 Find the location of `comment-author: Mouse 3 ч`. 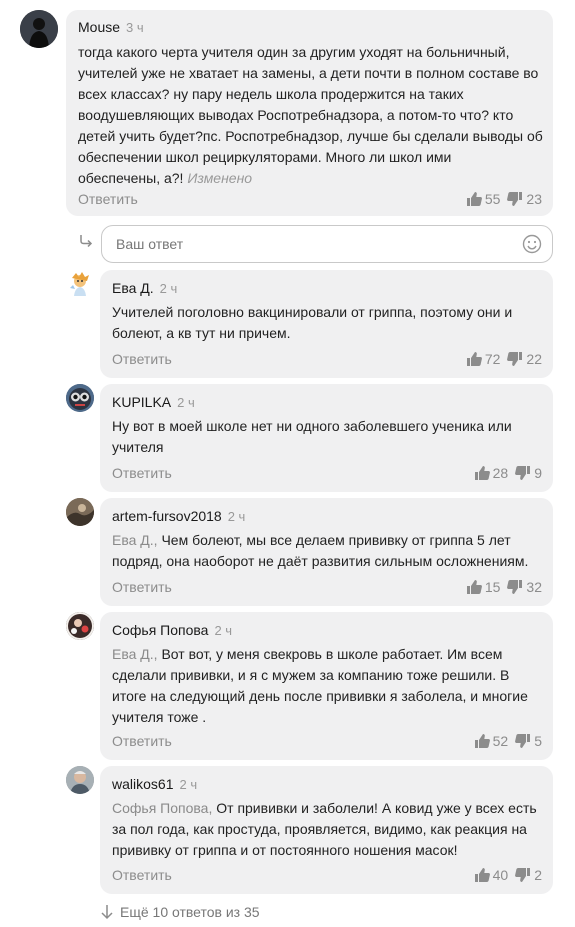

comment-author: Mouse 3 ч is located at coordinates (111, 27).